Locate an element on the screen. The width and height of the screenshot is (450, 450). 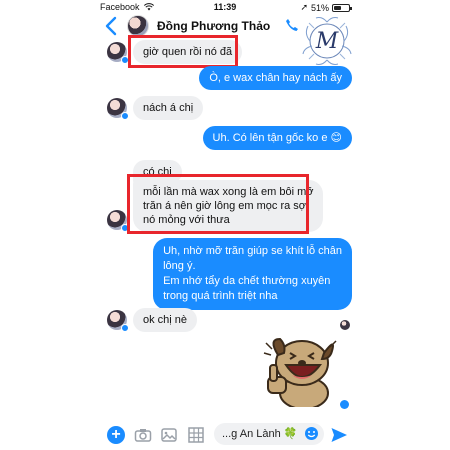
sticker-dog is located at coordinates (302, 370).